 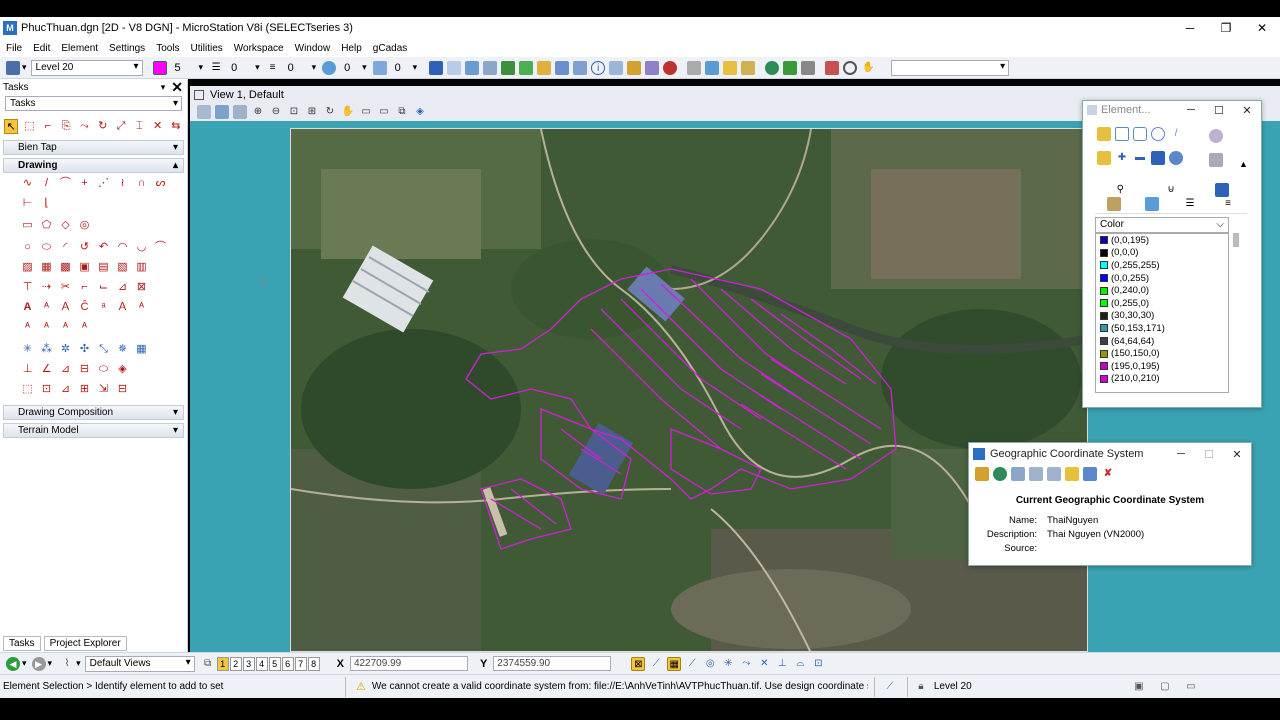 I want to click on list-item: (195,0,195), so click(x=1162, y=366).